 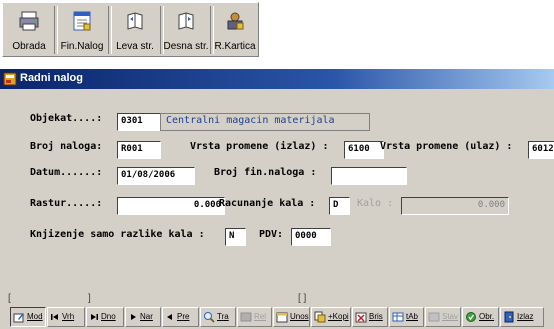 What do you see at coordinates (369, 176) in the screenshot?
I see `broj-fin-naloga-field` at bounding box center [369, 176].